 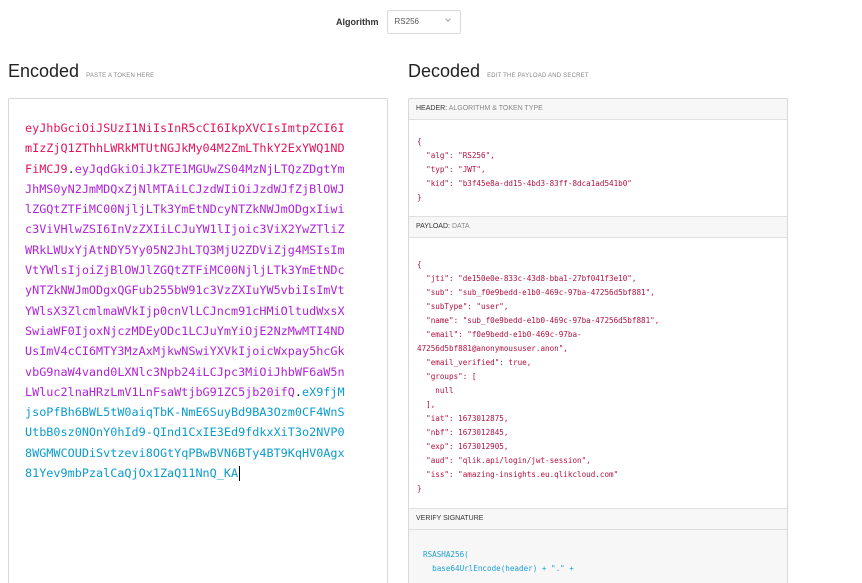 I want to click on decoded-title: Decoded, so click(x=444, y=71).